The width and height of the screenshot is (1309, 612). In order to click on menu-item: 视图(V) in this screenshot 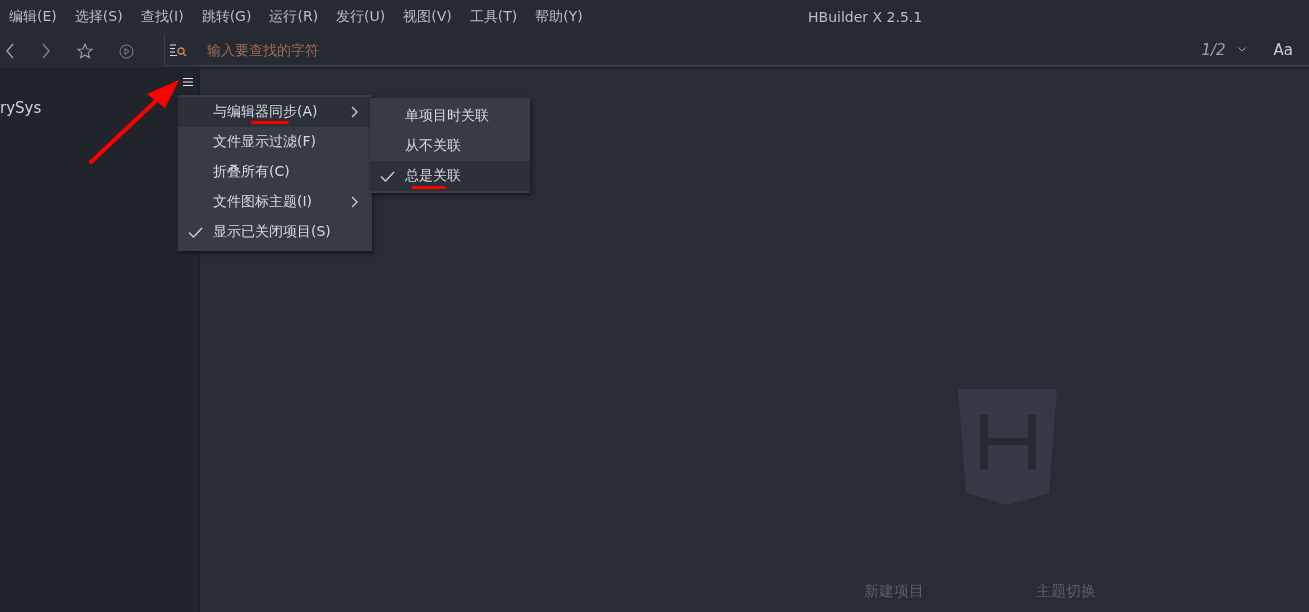, I will do `click(427, 17)`.